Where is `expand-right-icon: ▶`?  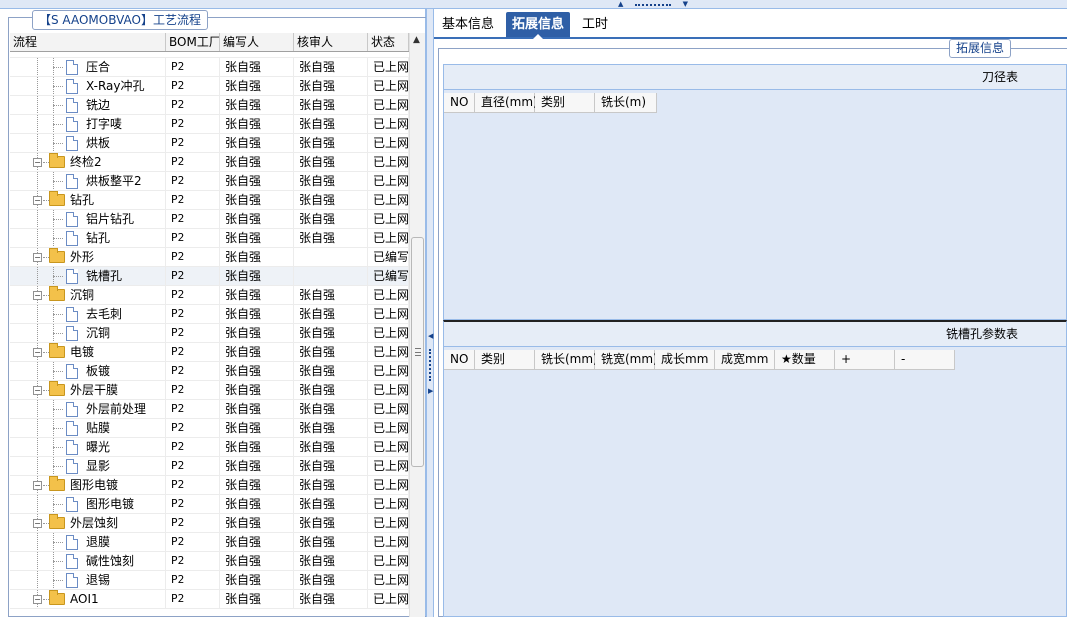 expand-right-icon: ▶ is located at coordinates (430, 391).